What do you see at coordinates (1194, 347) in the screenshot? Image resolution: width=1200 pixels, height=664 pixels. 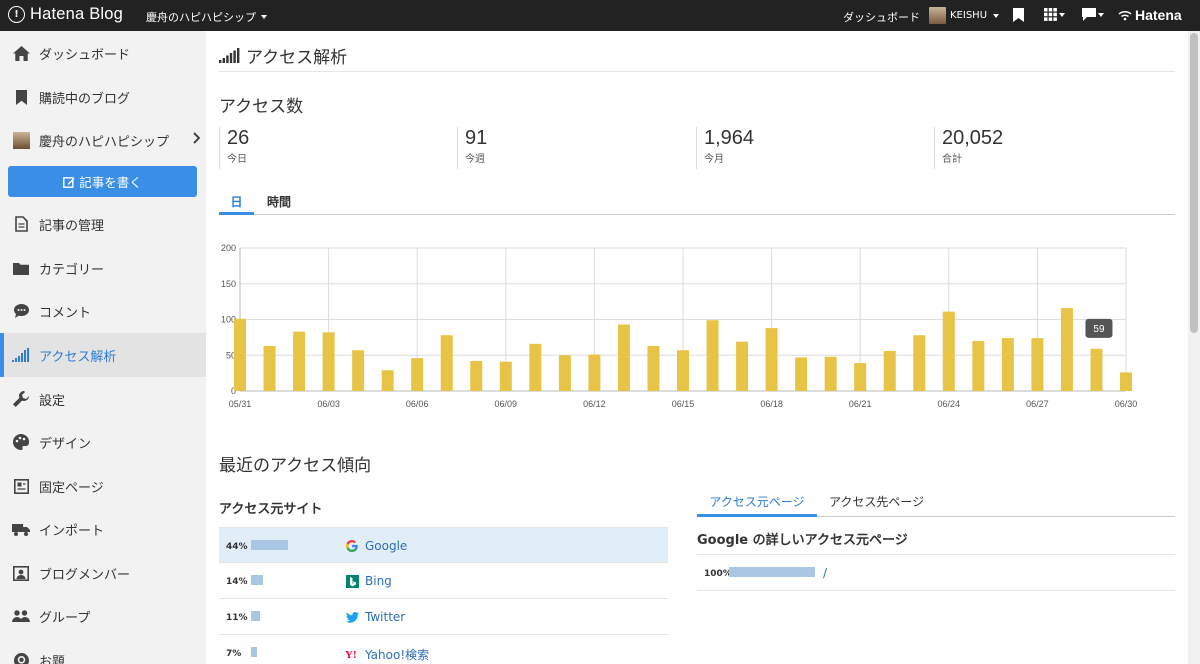 I see `page-scrollbar` at bounding box center [1194, 347].